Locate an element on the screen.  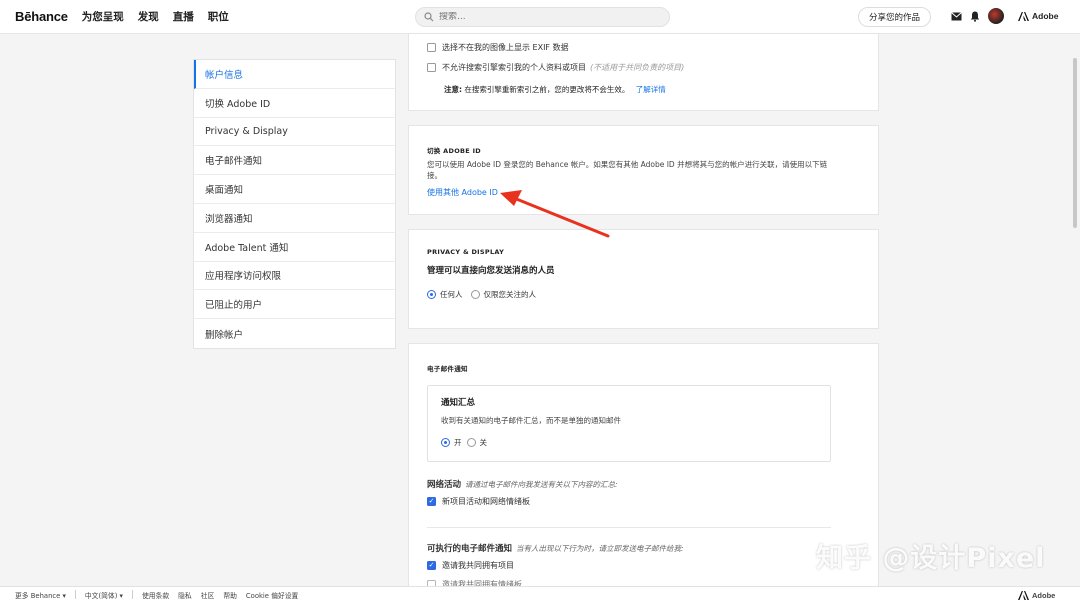
nav-jobs: 职位 is located at coordinates (218, 16).